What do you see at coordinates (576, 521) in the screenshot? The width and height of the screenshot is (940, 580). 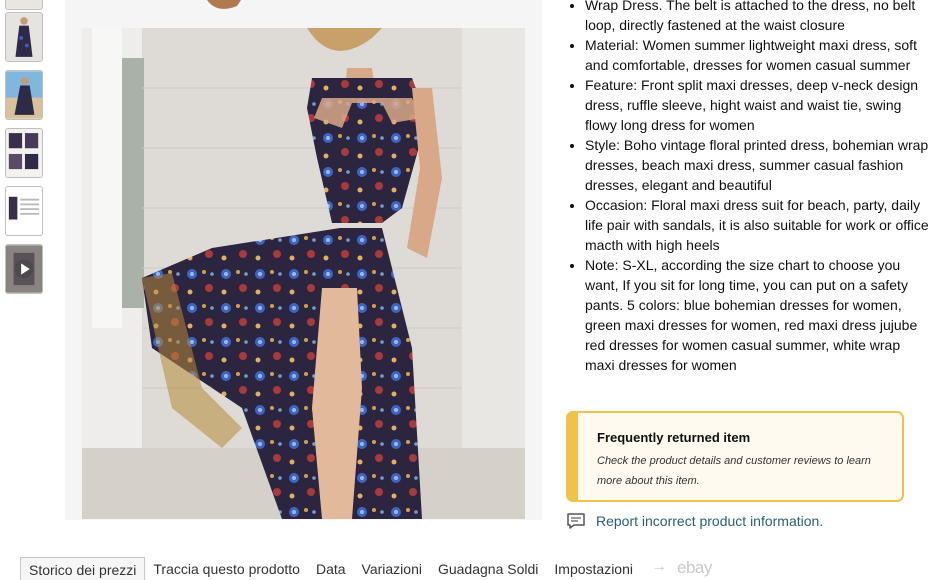 I see `feedback-icon` at bounding box center [576, 521].